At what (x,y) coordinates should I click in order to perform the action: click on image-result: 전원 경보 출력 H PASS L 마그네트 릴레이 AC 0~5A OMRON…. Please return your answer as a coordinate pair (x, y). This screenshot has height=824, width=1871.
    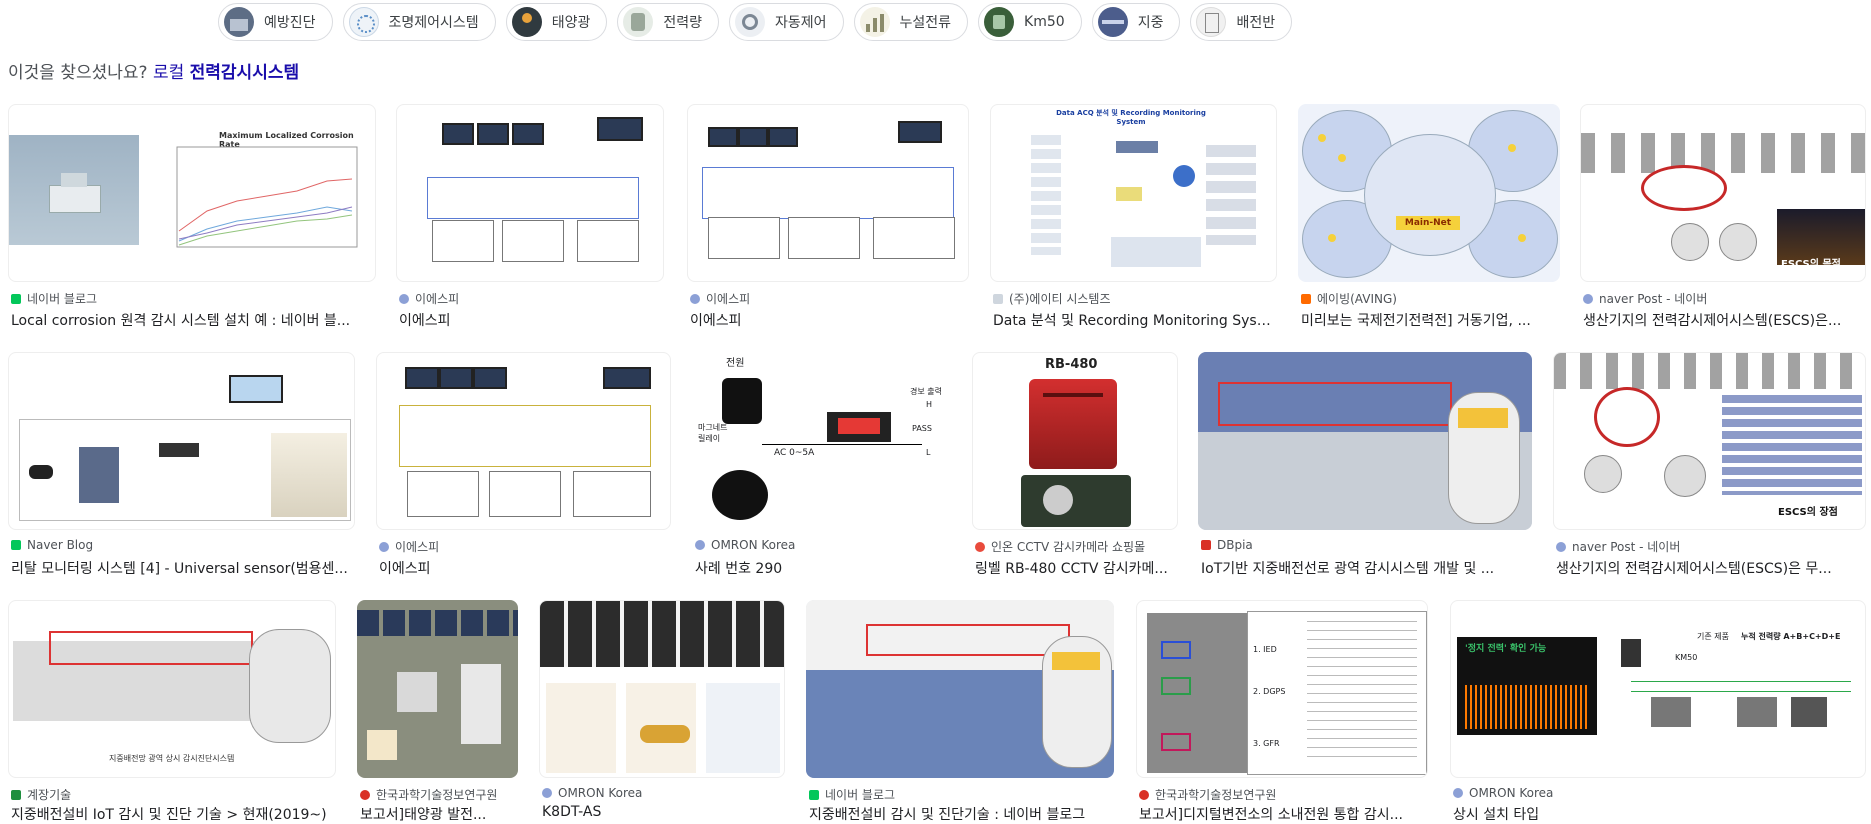
    Looking at the image, I should click on (821, 465).